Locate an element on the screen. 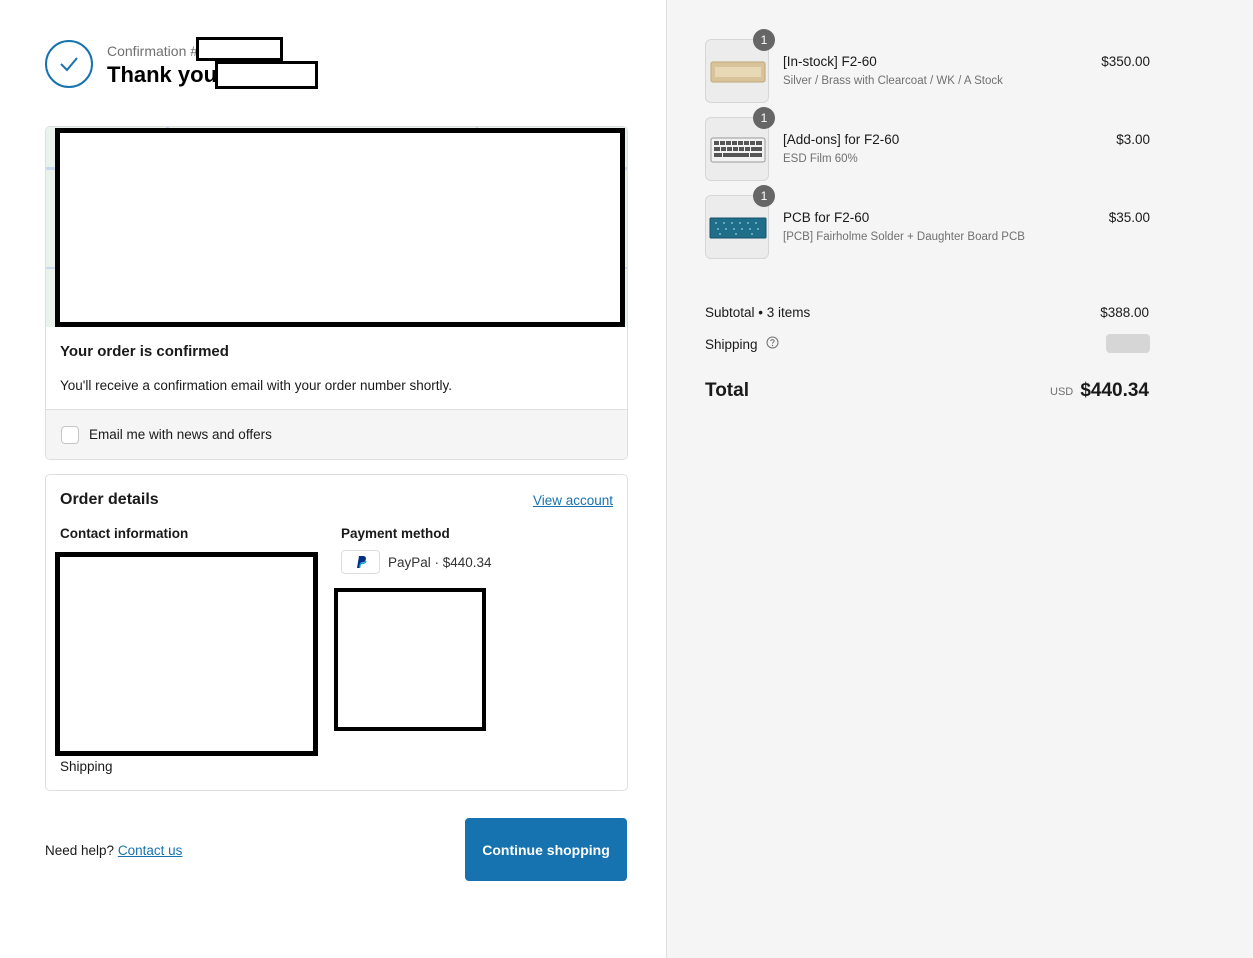 The height and width of the screenshot is (958, 1253). view-account-link: View account is located at coordinates (573, 500).